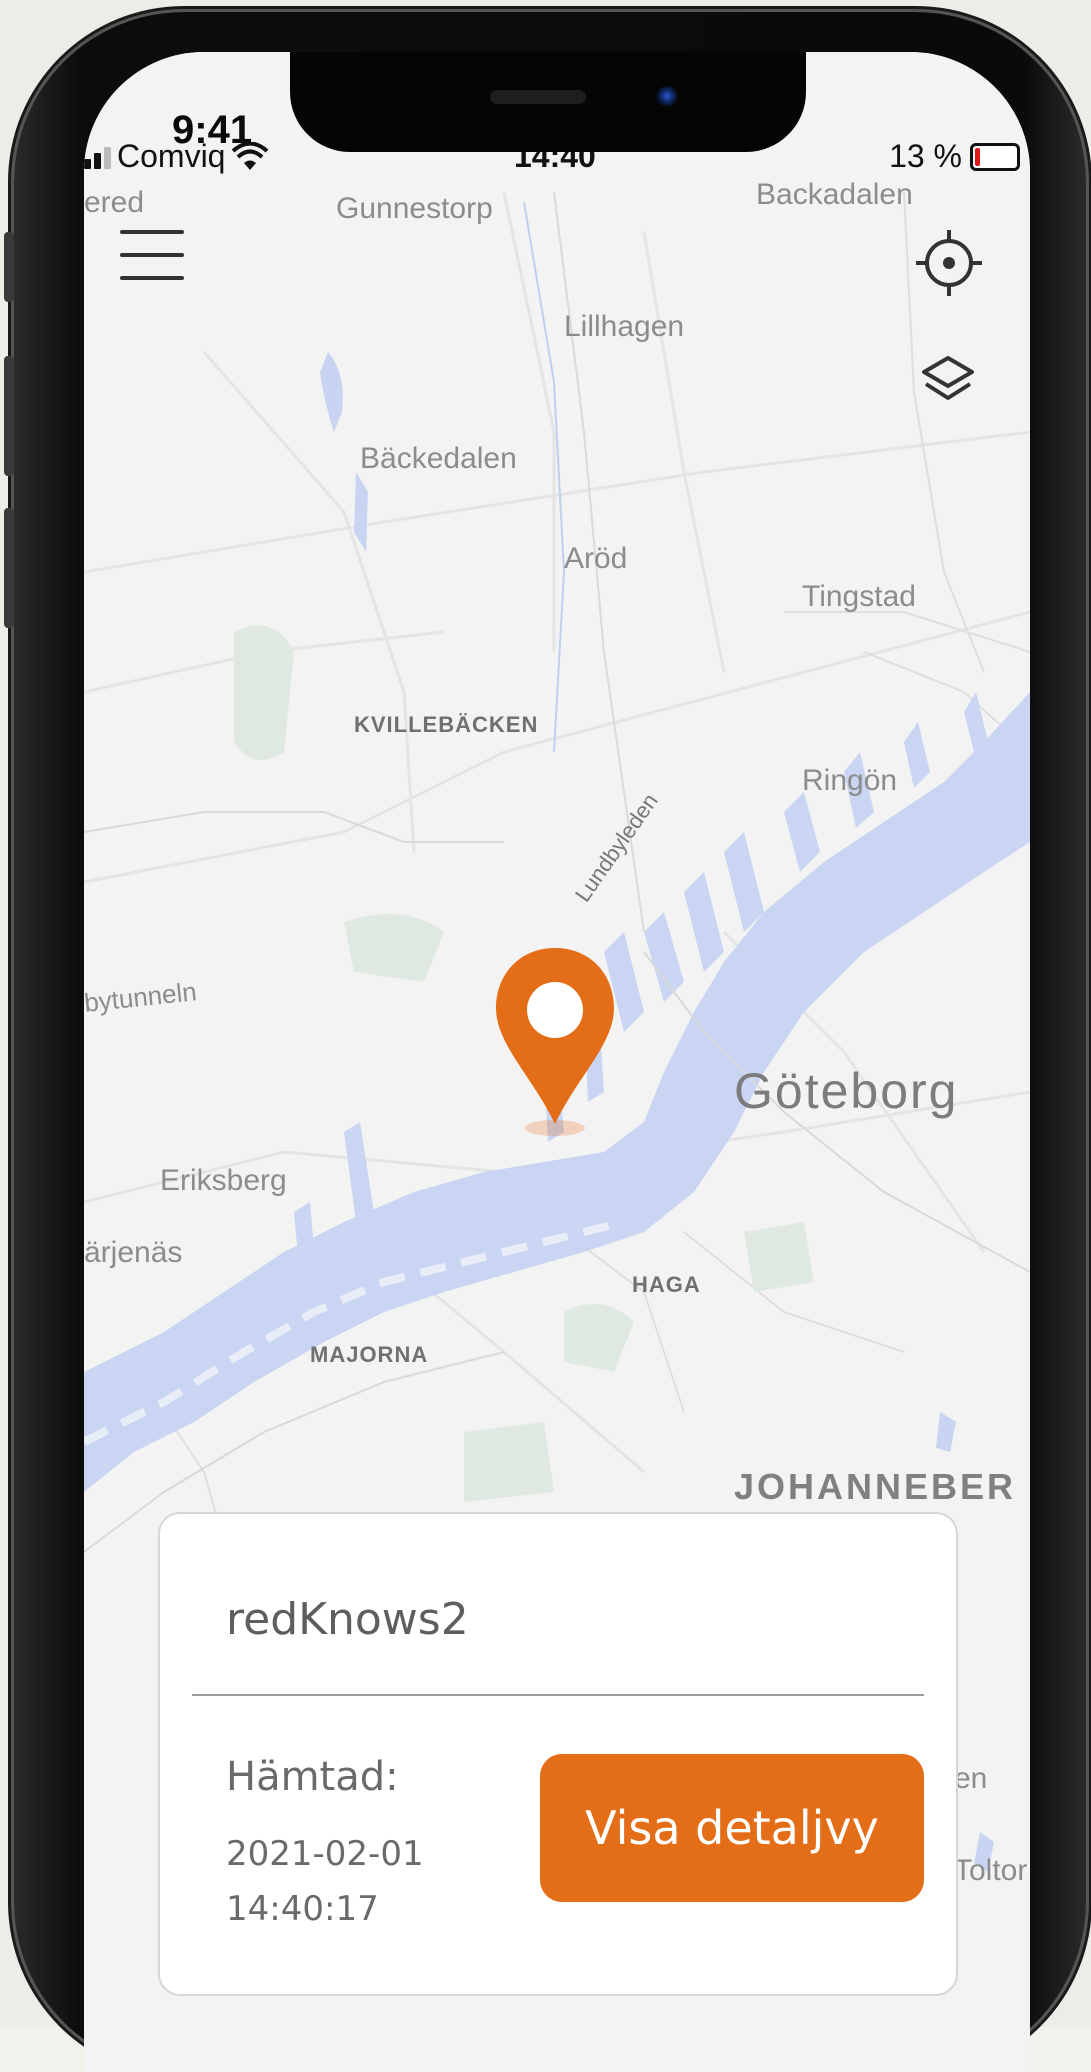  What do you see at coordinates (558, 1695) in the screenshot?
I see `card-divider` at bounding box center [558, 1695].